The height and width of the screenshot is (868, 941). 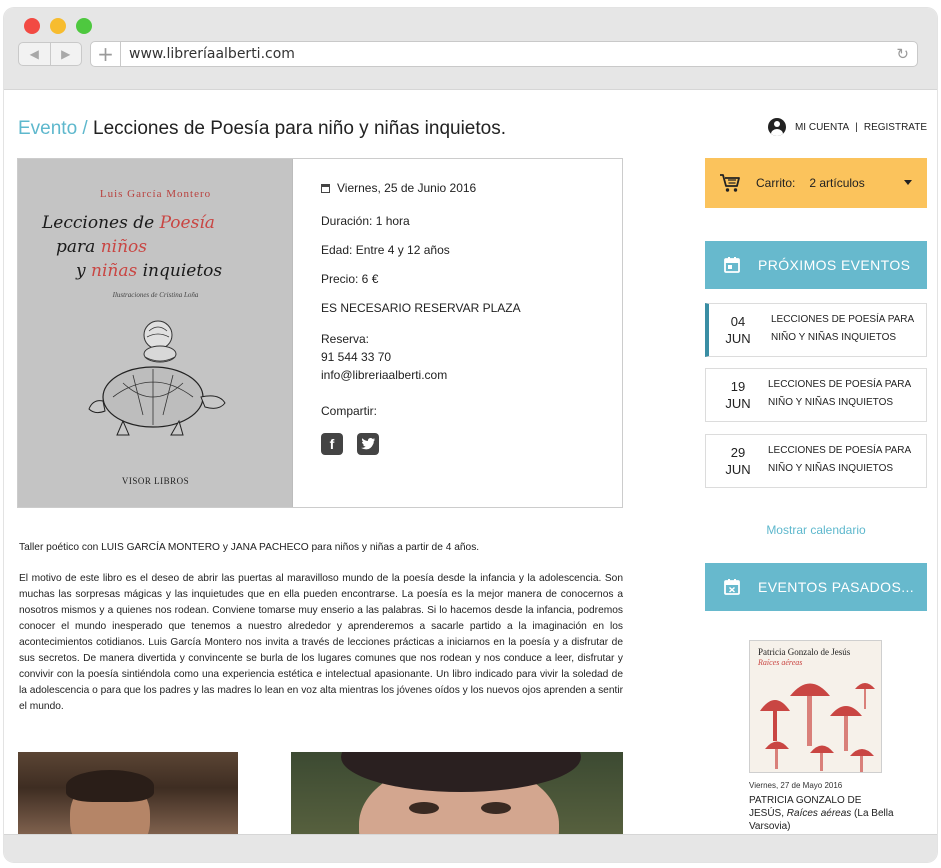 What do you see at coordinates (816, 530) in the screenshot?
I see `show-calendar-link: Mostrar calendario` at bounding box center [816, 530].